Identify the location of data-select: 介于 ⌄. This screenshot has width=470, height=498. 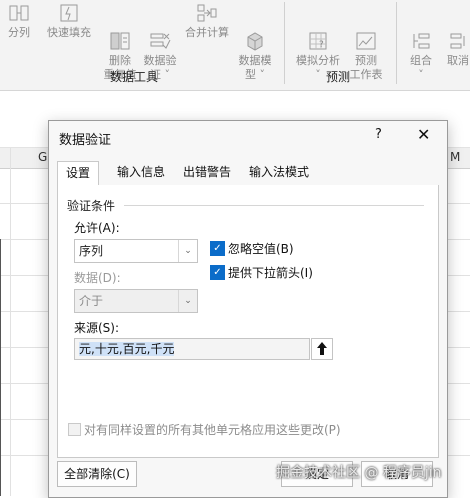
(136, 301).